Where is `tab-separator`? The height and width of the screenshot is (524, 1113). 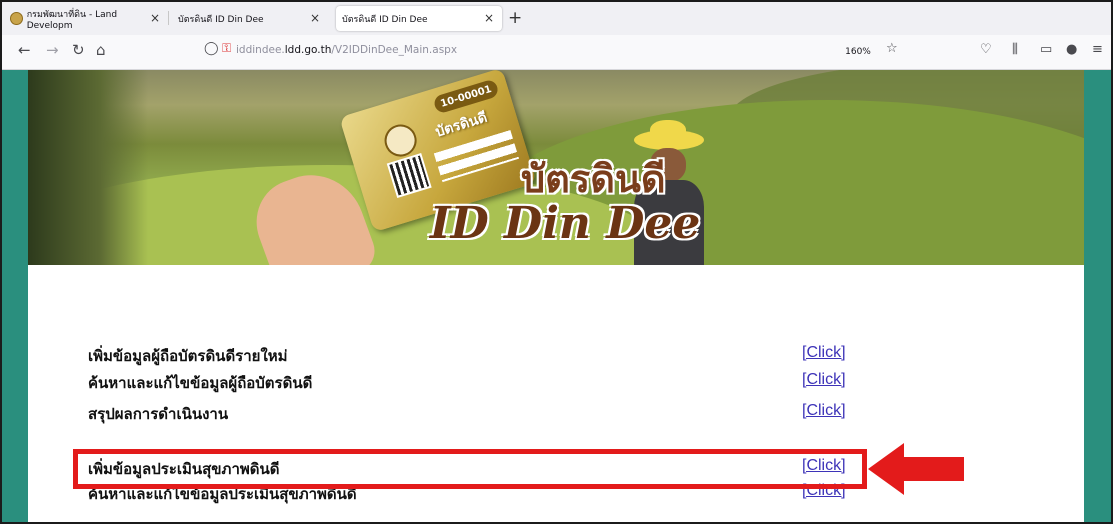
tab-separator is located at coordinates (168, 18).